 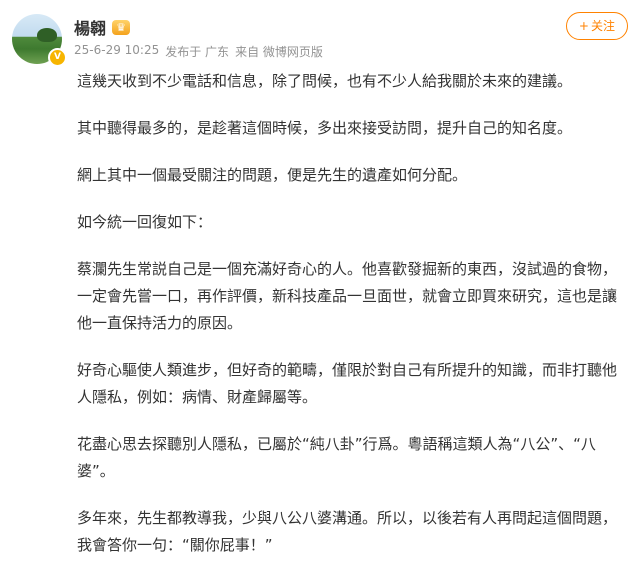 I want to click on post-paragraph: 網上其中一個最受關注的問題，便是先生的遺產如何分配。, so click(x=272, y=175).